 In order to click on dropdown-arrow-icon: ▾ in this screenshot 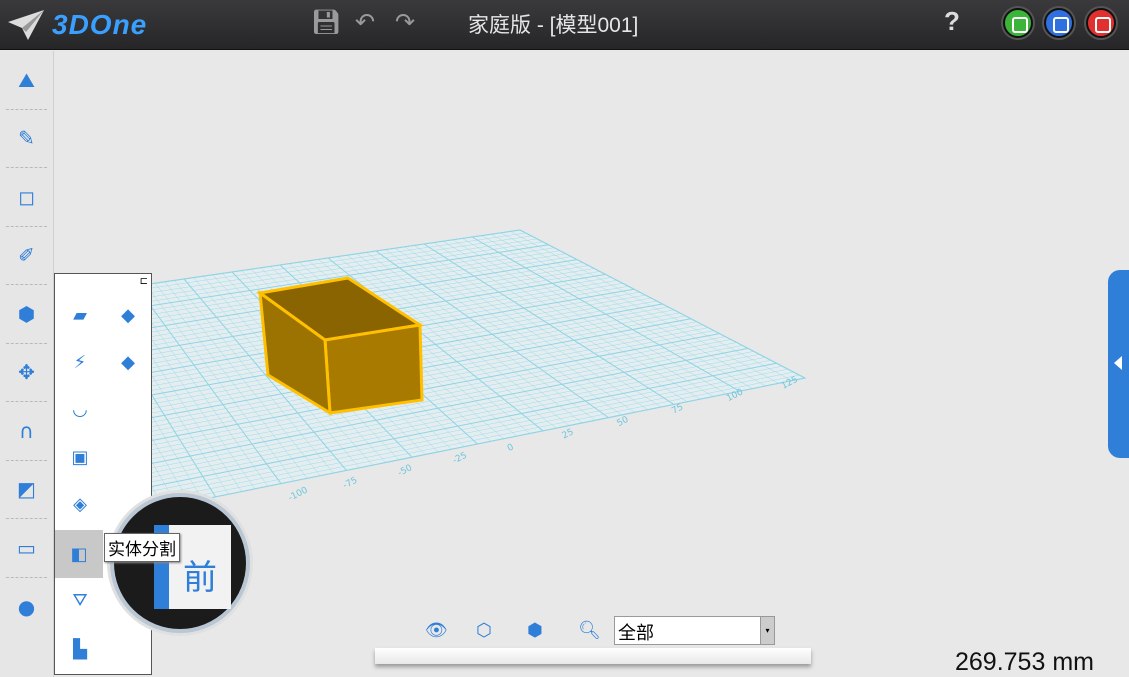, I will do `click(767, 630)`.